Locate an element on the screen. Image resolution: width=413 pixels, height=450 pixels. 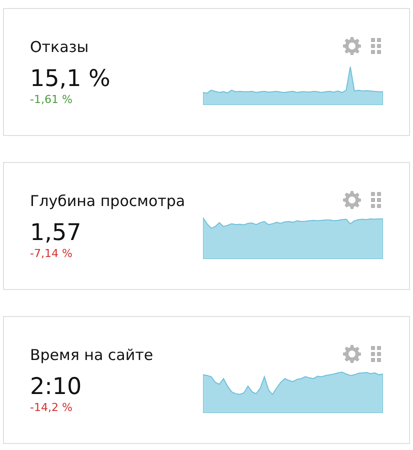
metric-title: Отказы is located at coordinates (60, 47).